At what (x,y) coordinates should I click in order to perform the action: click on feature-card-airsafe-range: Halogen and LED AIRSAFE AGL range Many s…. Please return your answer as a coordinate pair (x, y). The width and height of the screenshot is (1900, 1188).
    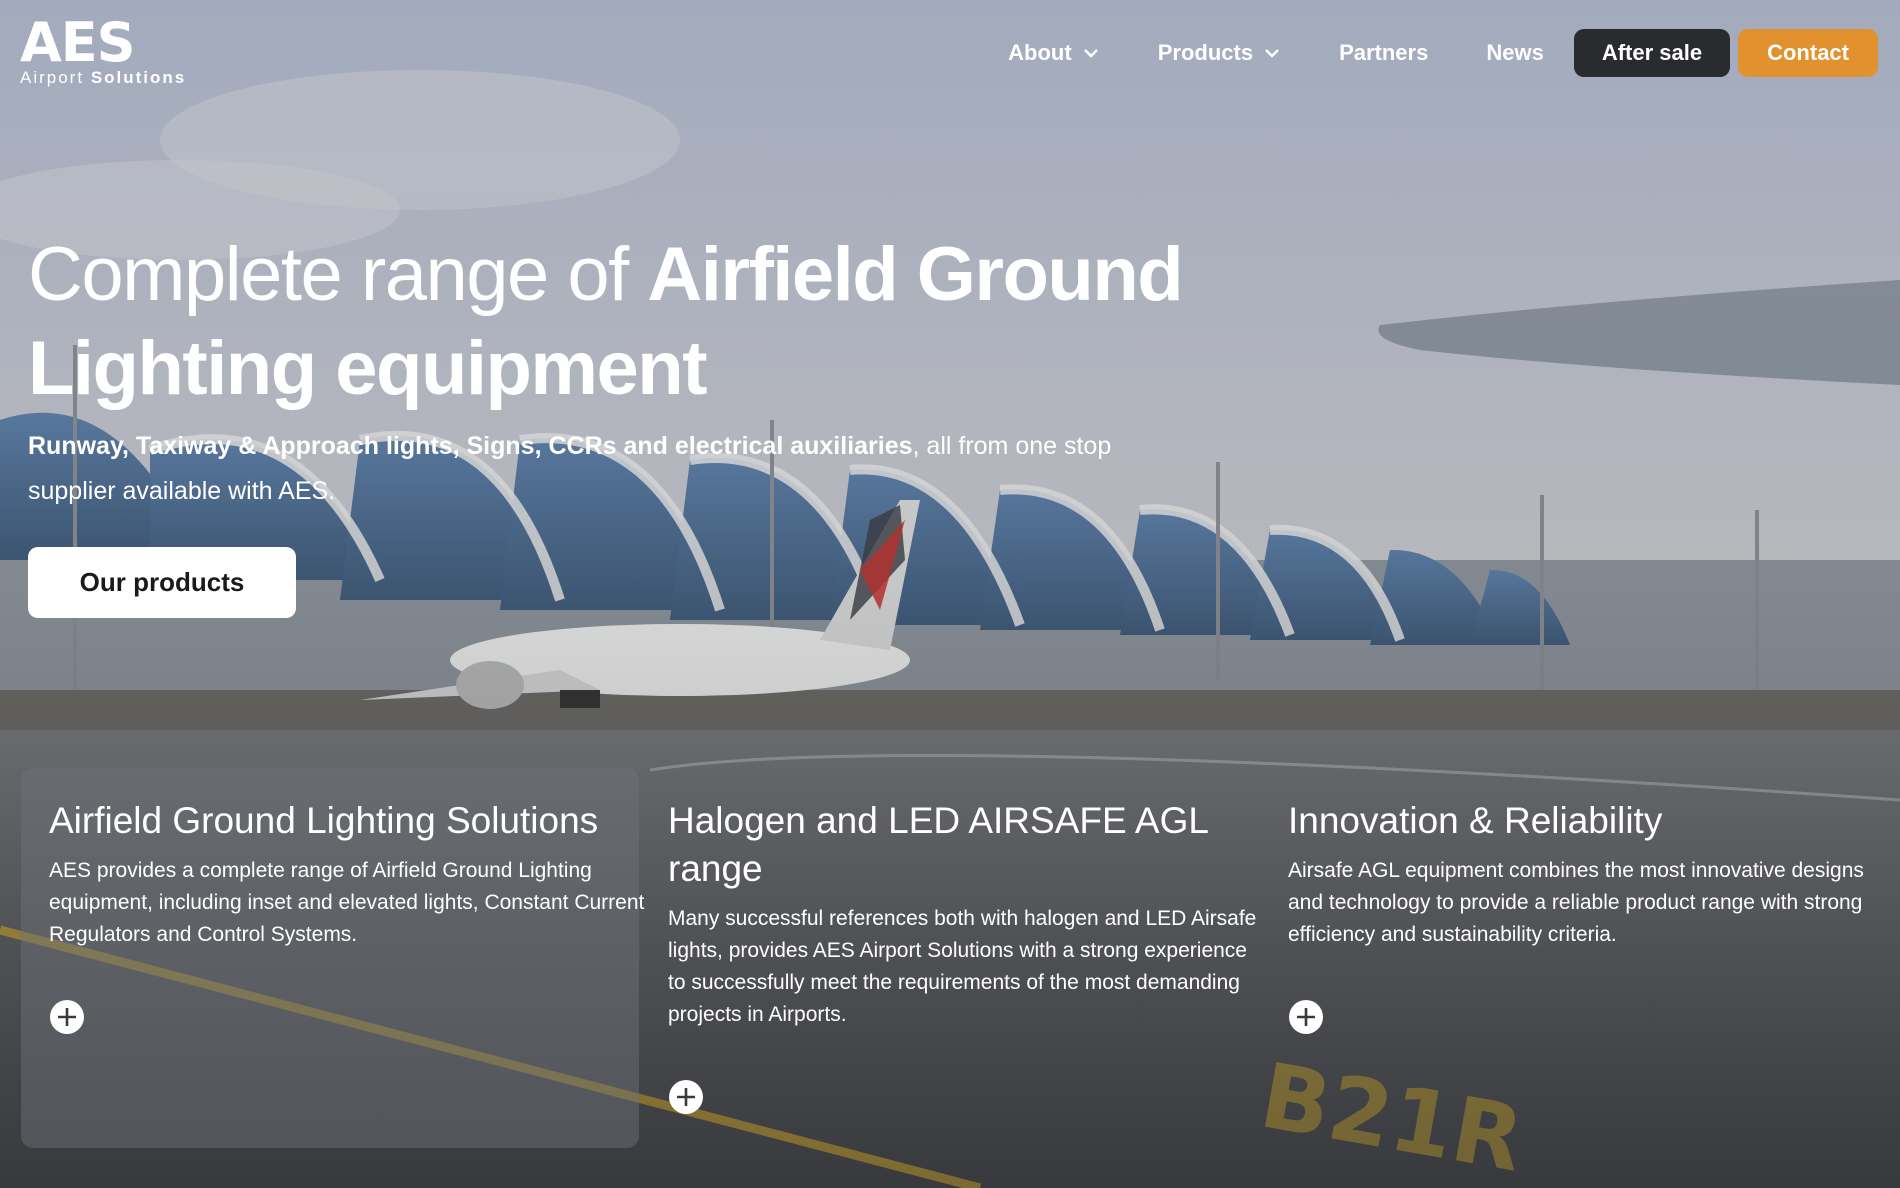
    Looking at the image, I should click on (968, 956).